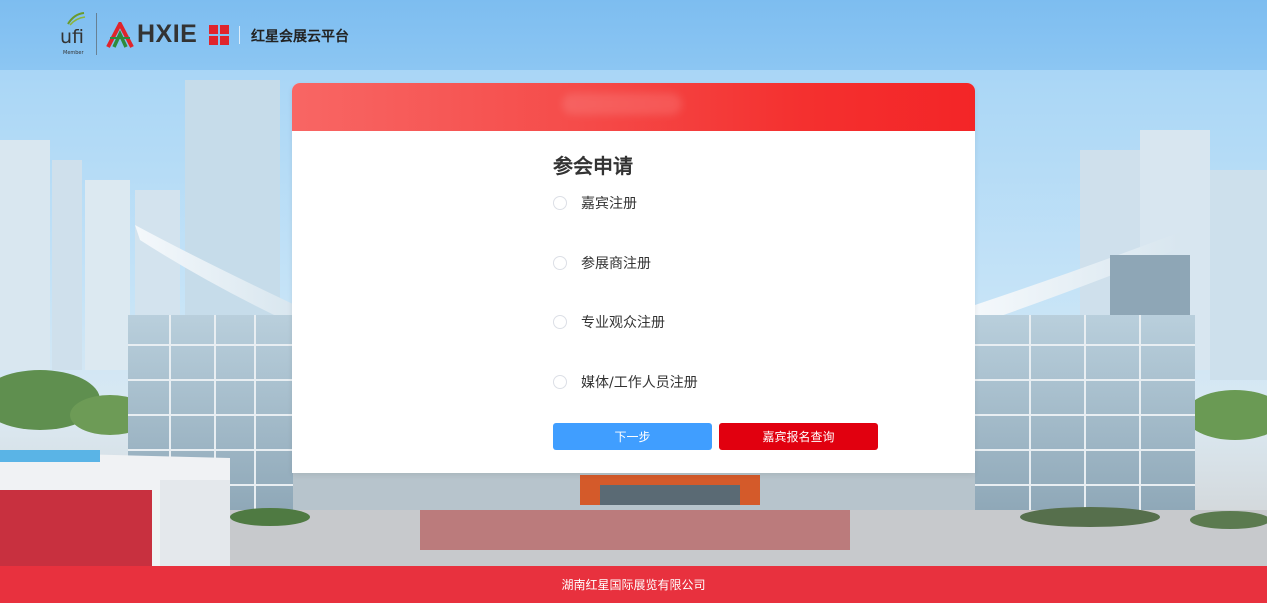  I want to click on platform-name: 红星会展云平台, so click(300, 37).